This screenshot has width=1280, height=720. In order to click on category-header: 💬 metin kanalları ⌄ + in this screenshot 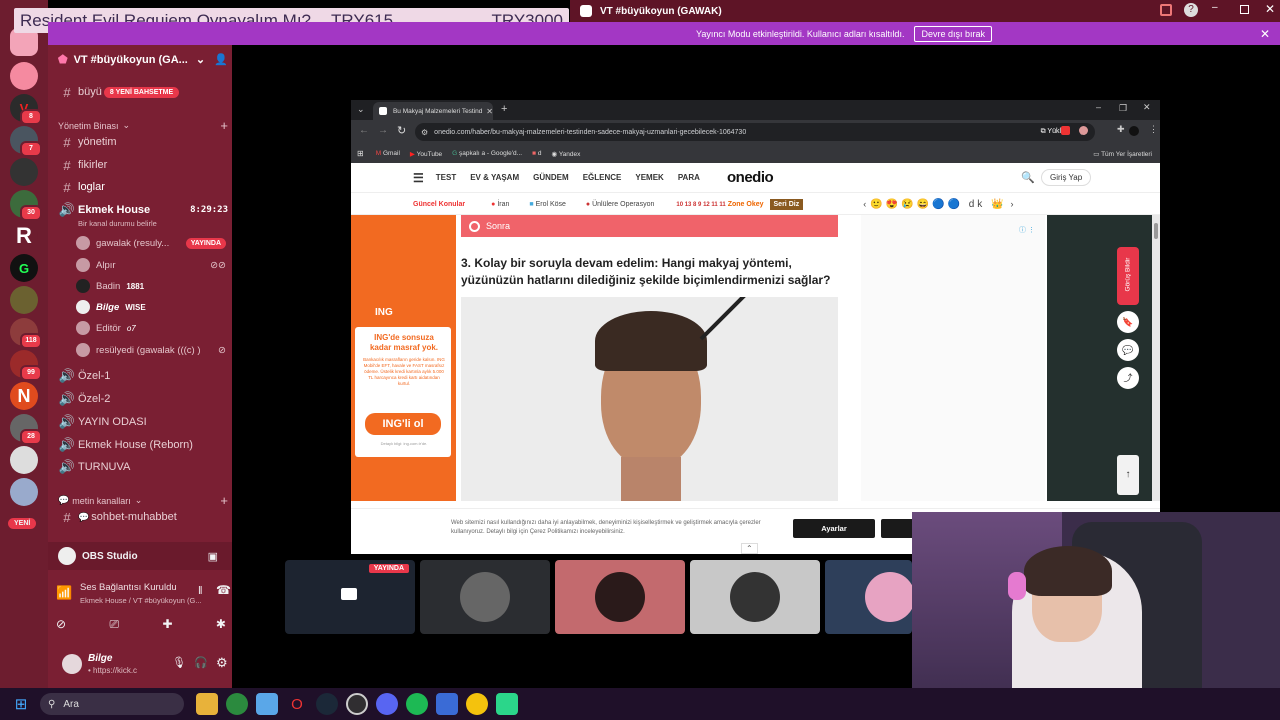, I will do `click(143, 500)`.